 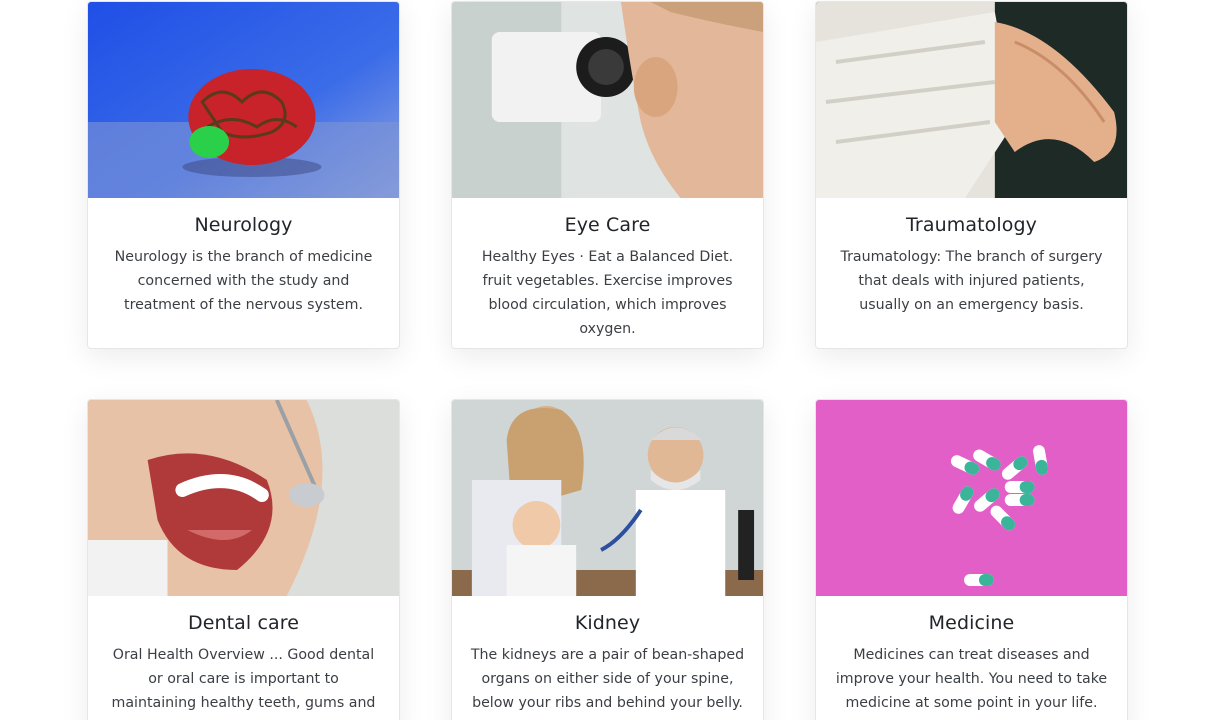 I want to click on brain-image, so click(x=243, y=100).